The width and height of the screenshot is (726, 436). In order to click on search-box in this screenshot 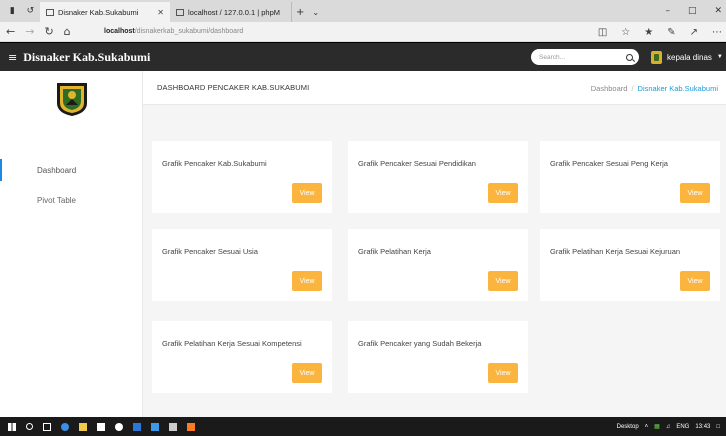, I will do `click(585, 57)`.